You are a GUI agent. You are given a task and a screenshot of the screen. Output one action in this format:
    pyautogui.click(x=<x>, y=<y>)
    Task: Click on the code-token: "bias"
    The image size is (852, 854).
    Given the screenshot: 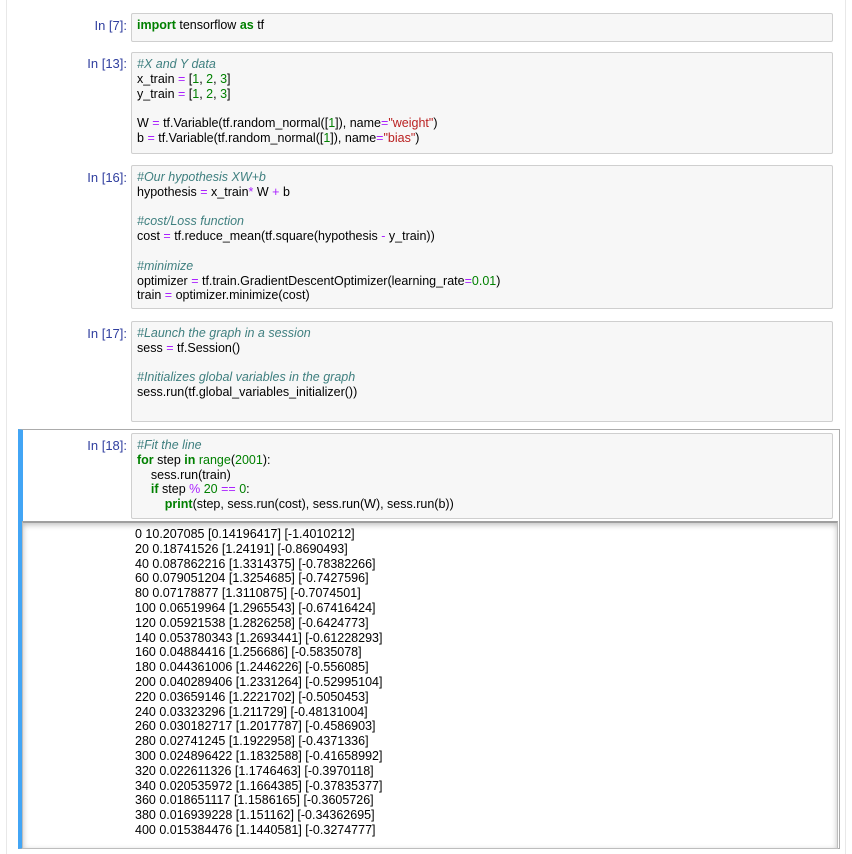 What is the action you would take?
    pyautogui.click(x=399, y=137)
    